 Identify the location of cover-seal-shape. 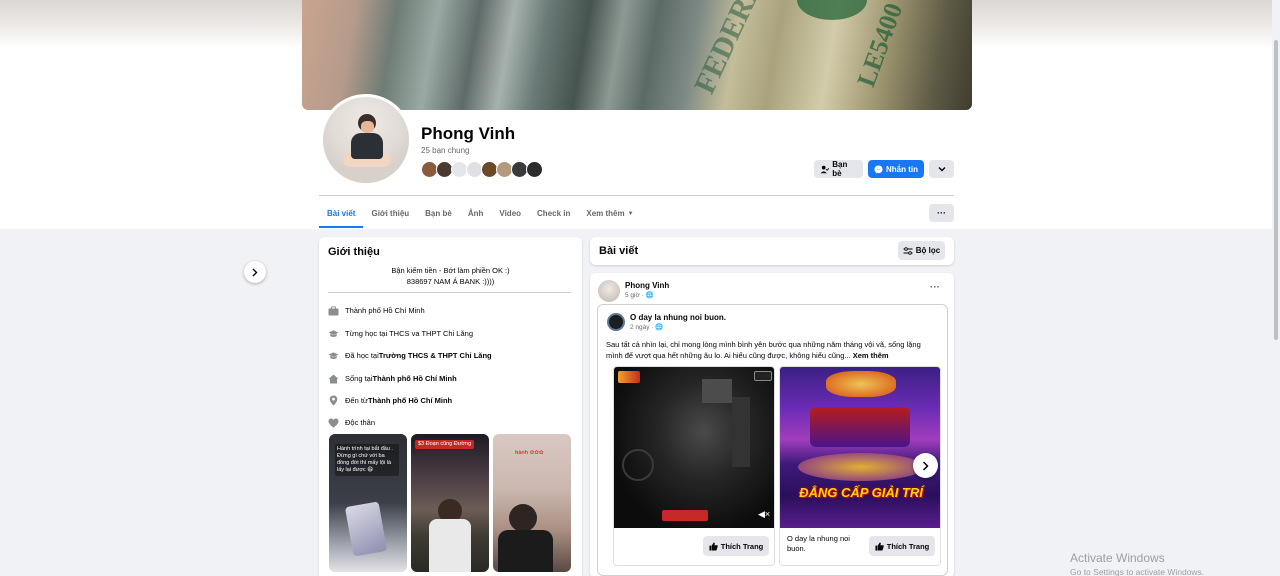
(832, 10).